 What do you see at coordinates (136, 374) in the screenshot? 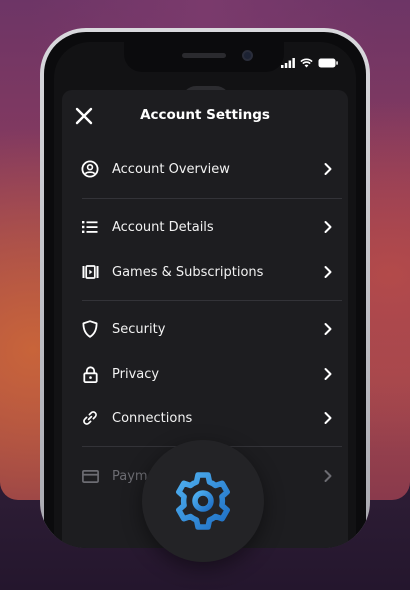
I see `menu-item-label: Privacy` at bounding box center [136, 374].